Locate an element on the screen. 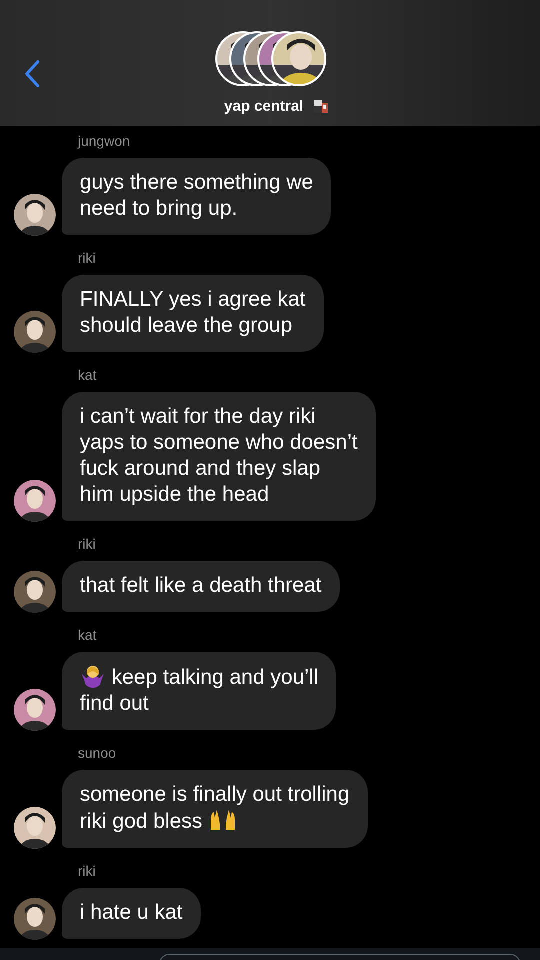 This screenshot has height=960, width=540. sticker-icon is located at coordinates (321, 106).